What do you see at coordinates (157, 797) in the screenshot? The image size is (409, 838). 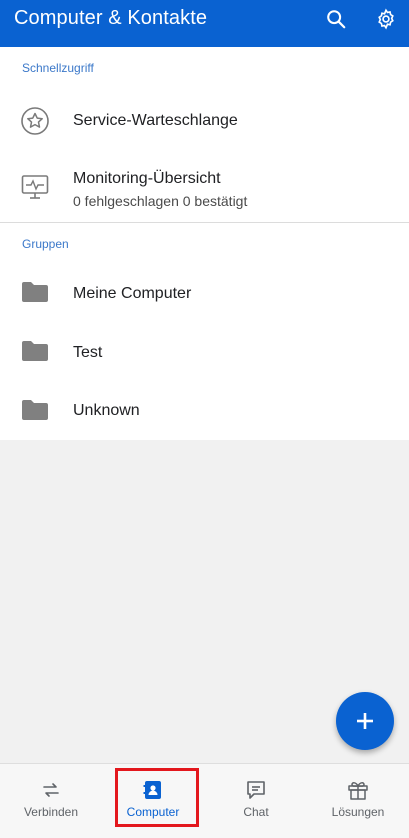 I see `highlight-box` at bounding box center [157, 797].